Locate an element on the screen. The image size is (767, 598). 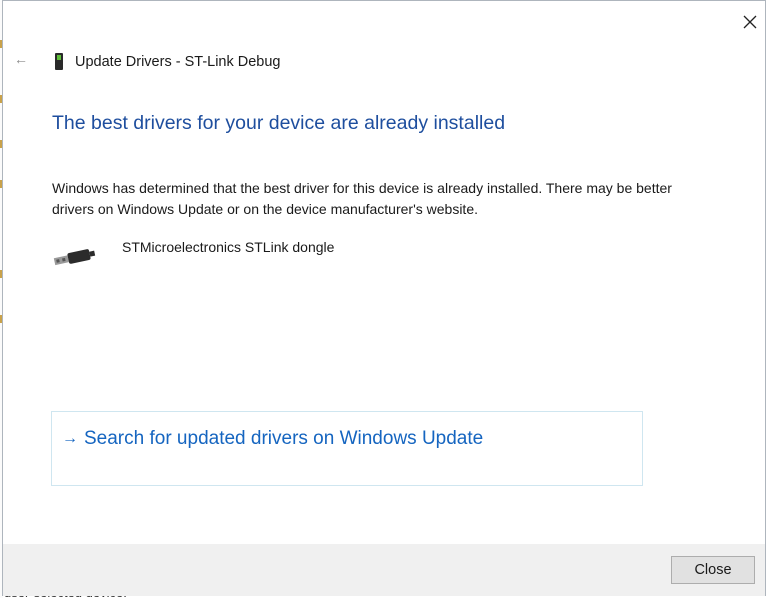
close-icon is located at coordinates (750, 22).